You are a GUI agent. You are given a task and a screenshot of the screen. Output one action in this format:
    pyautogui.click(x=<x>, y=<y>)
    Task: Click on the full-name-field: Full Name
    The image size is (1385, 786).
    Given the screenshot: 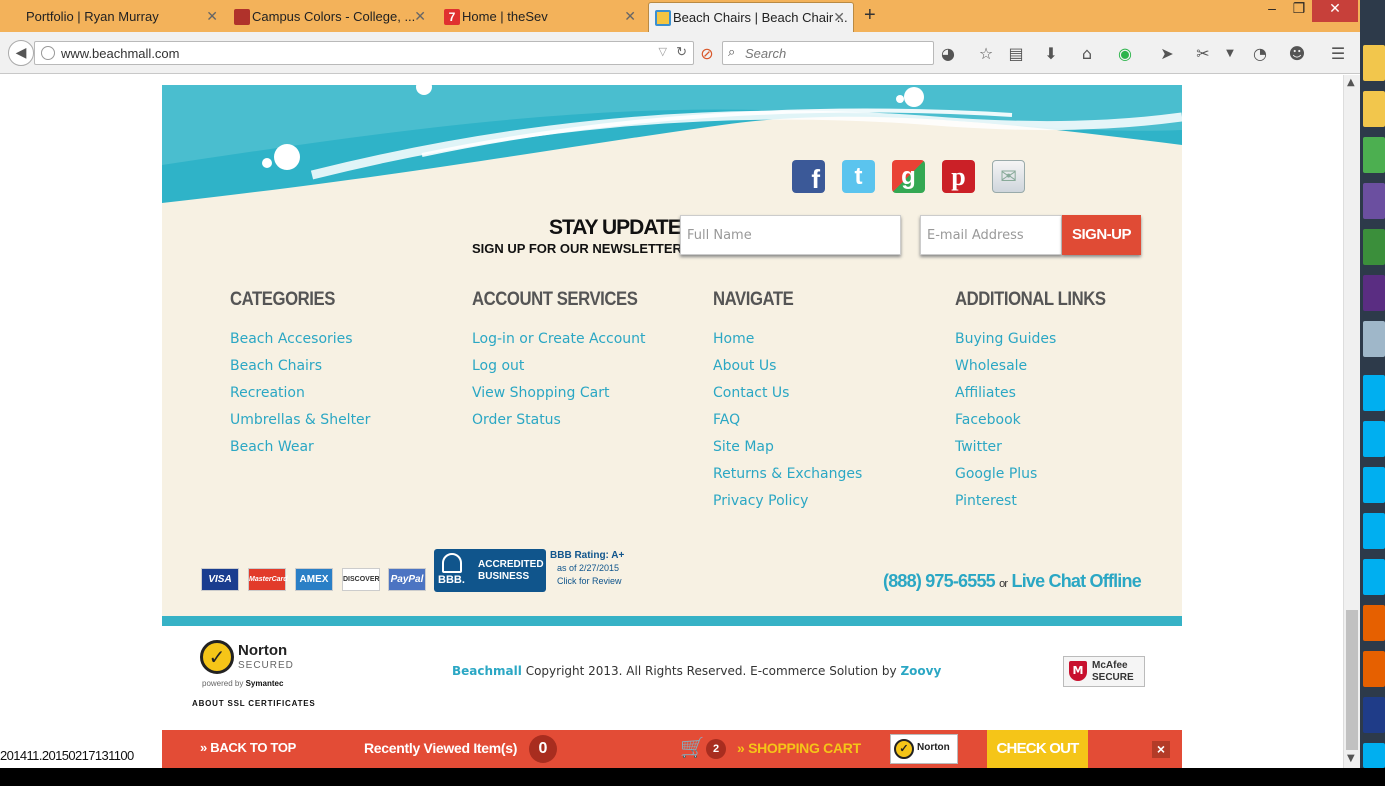 What is the action you would take?
    pyautogui.click(x=790, y=235)
    